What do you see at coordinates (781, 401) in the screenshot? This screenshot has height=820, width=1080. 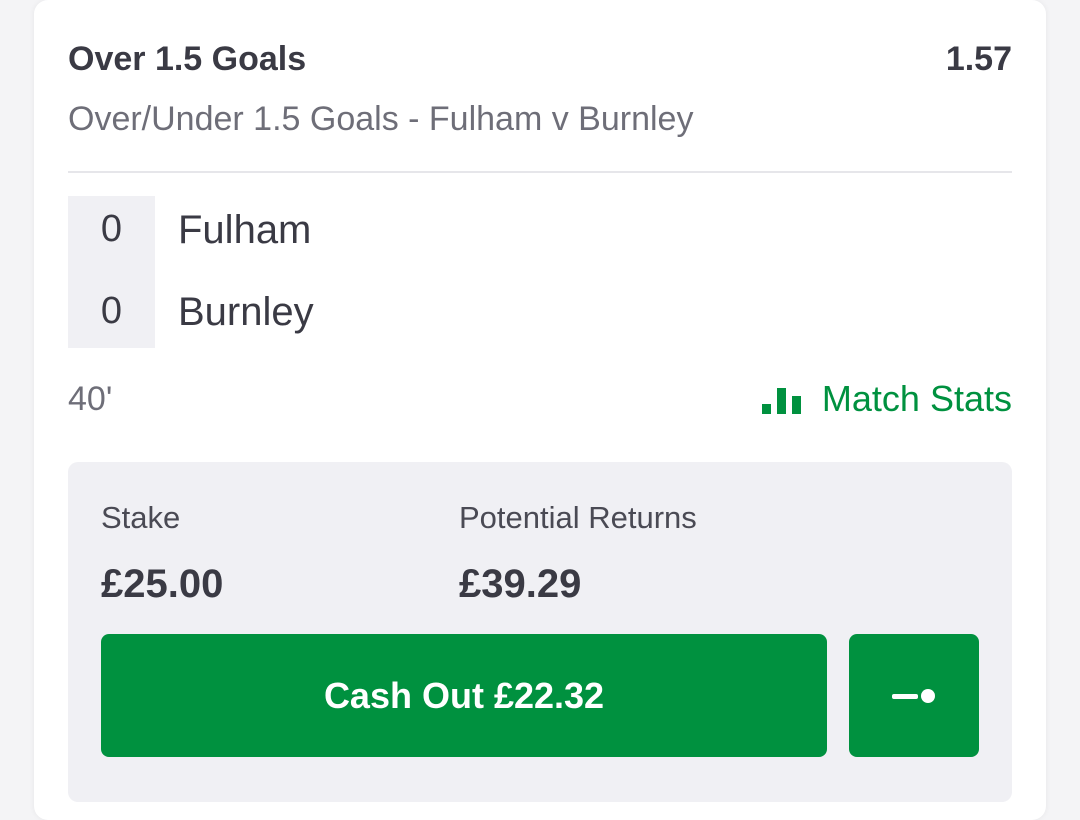 I see `bar-chart-icon` at bounding box center [781, 401].